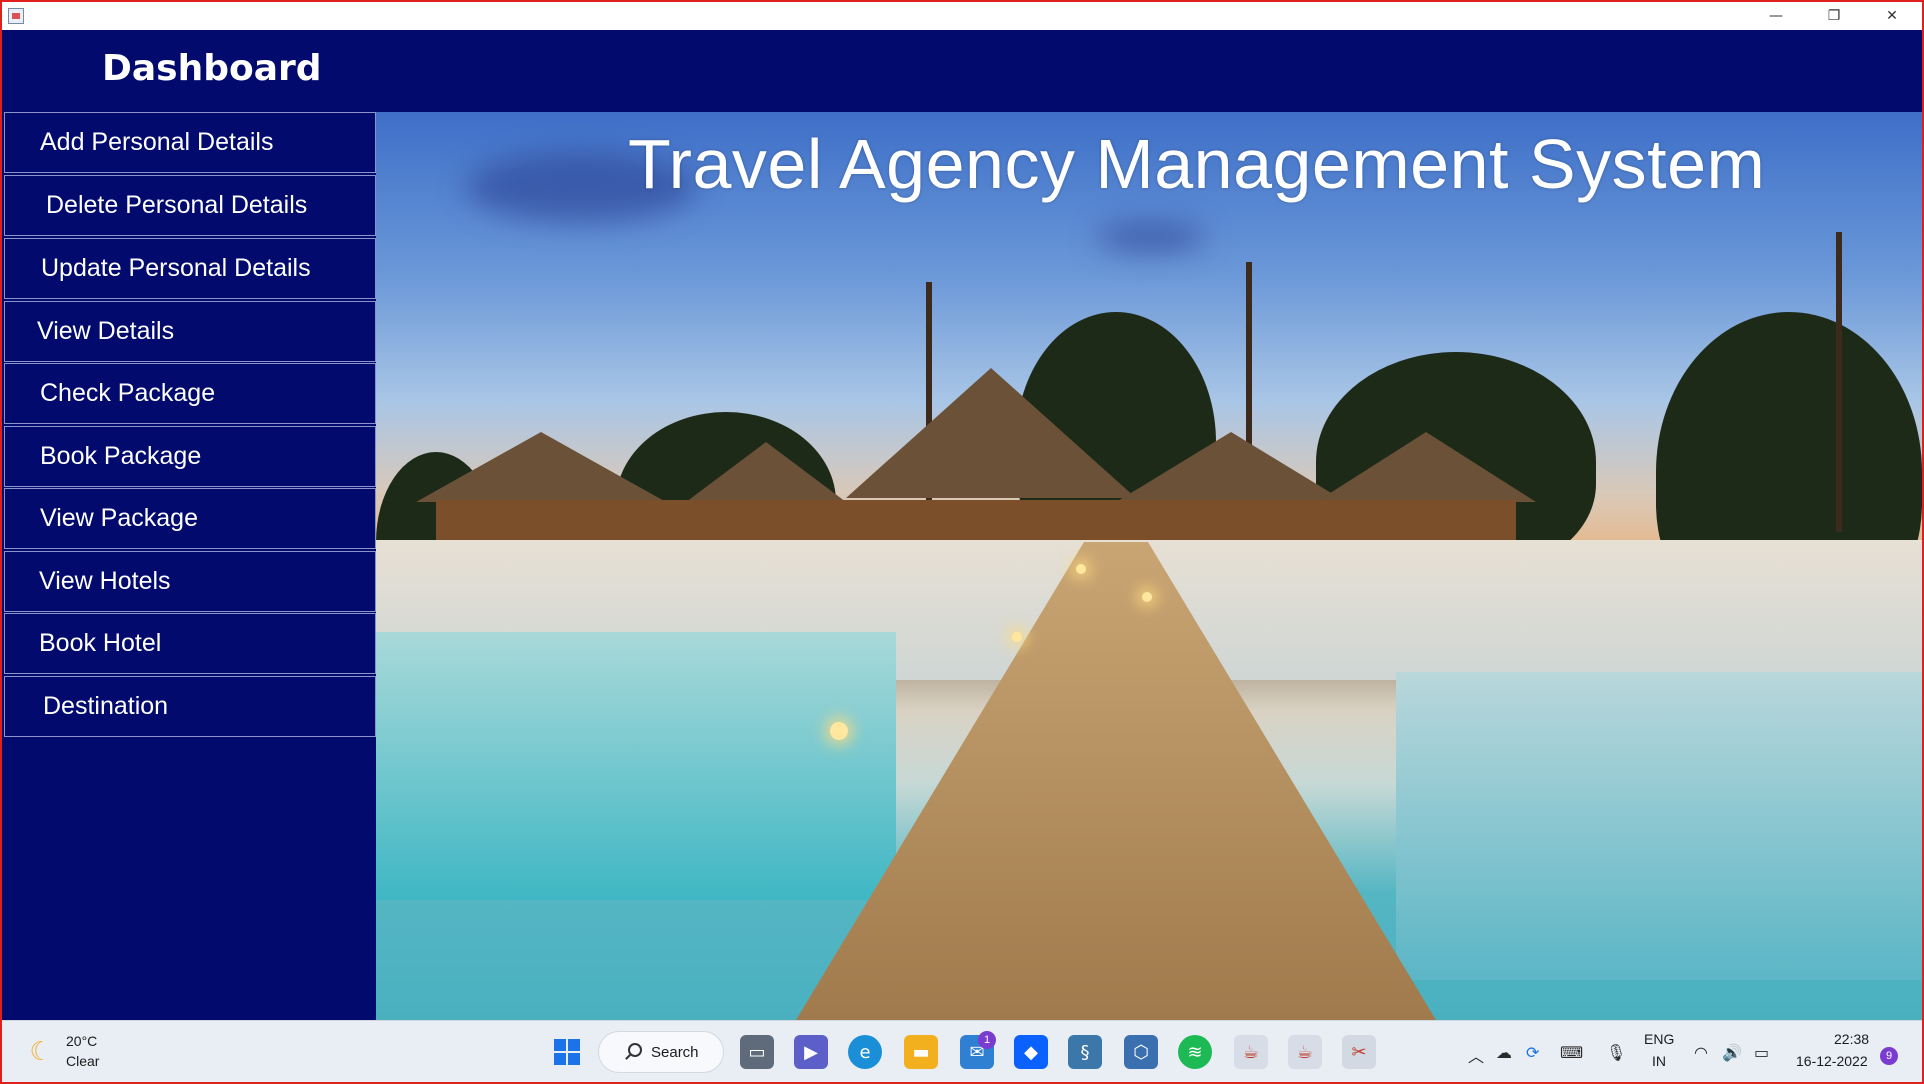  I want to click on language-code: ENG, so click(1659, 1039).